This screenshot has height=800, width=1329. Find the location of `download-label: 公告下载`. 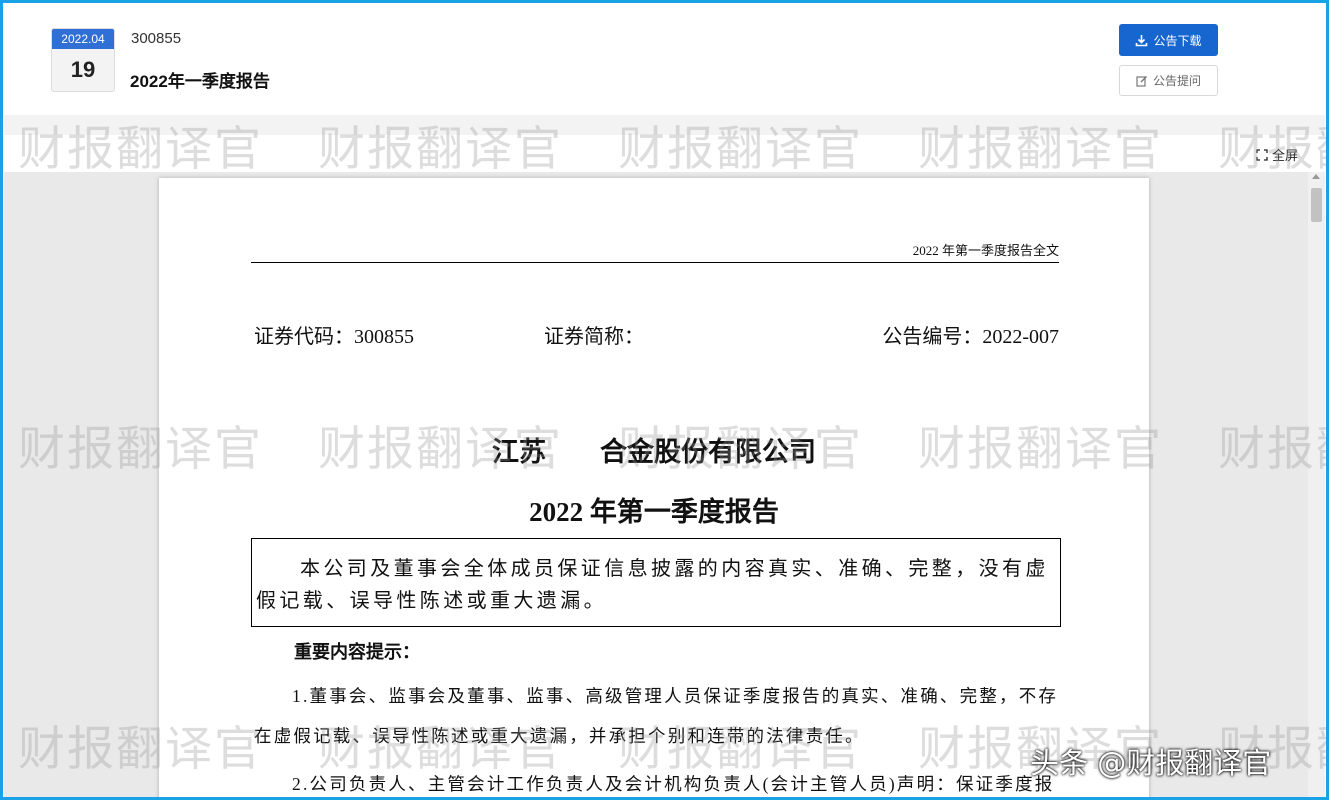

download-label: 公告下载 is located at coordinates (1177, 40).